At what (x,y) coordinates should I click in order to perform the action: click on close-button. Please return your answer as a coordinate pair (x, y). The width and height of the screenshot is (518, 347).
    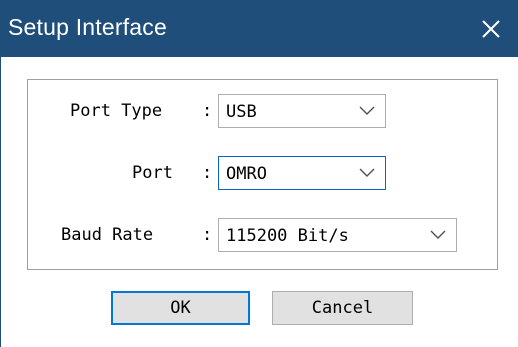
    Looking at the image, I should click on (491, 29).